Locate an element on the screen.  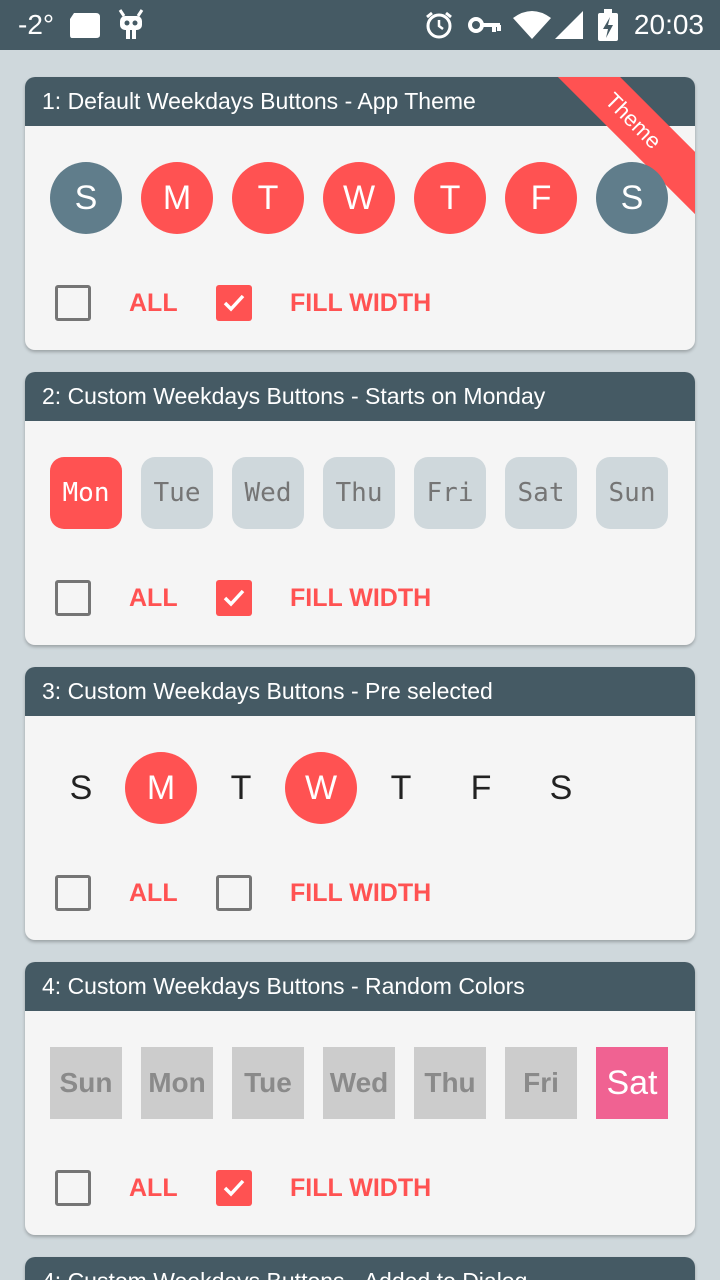
signal-icon is located at coordinates (569, 25).